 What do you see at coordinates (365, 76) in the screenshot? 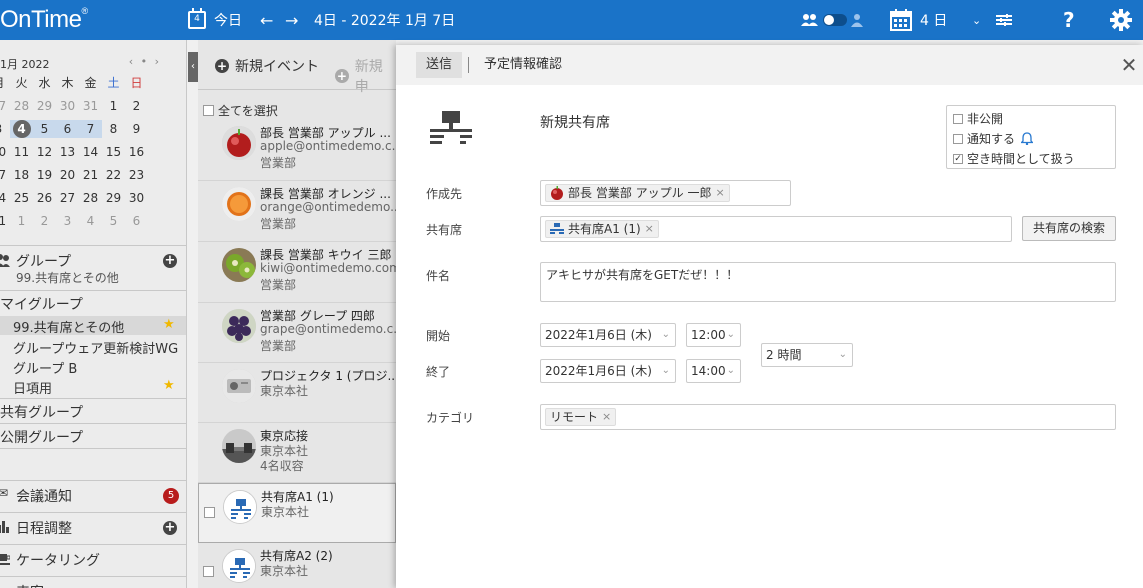
I see `new-request-button: + 新規申` at bounding box center [365, 76].